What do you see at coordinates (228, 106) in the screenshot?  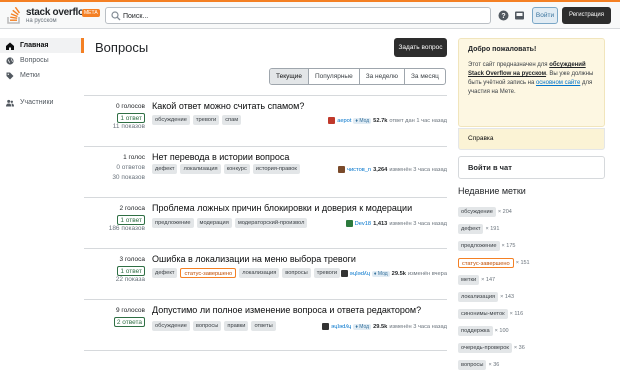 I see `question-title-link: Какой ответ можно считать спамом?` at bounding box center [228, 106].